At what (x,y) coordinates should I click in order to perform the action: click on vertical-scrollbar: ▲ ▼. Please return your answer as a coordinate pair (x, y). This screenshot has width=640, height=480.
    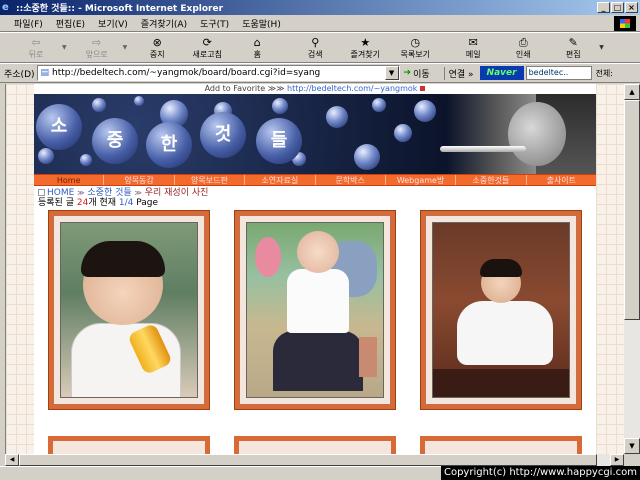
    Looking at the image, I should click on (632, 269).